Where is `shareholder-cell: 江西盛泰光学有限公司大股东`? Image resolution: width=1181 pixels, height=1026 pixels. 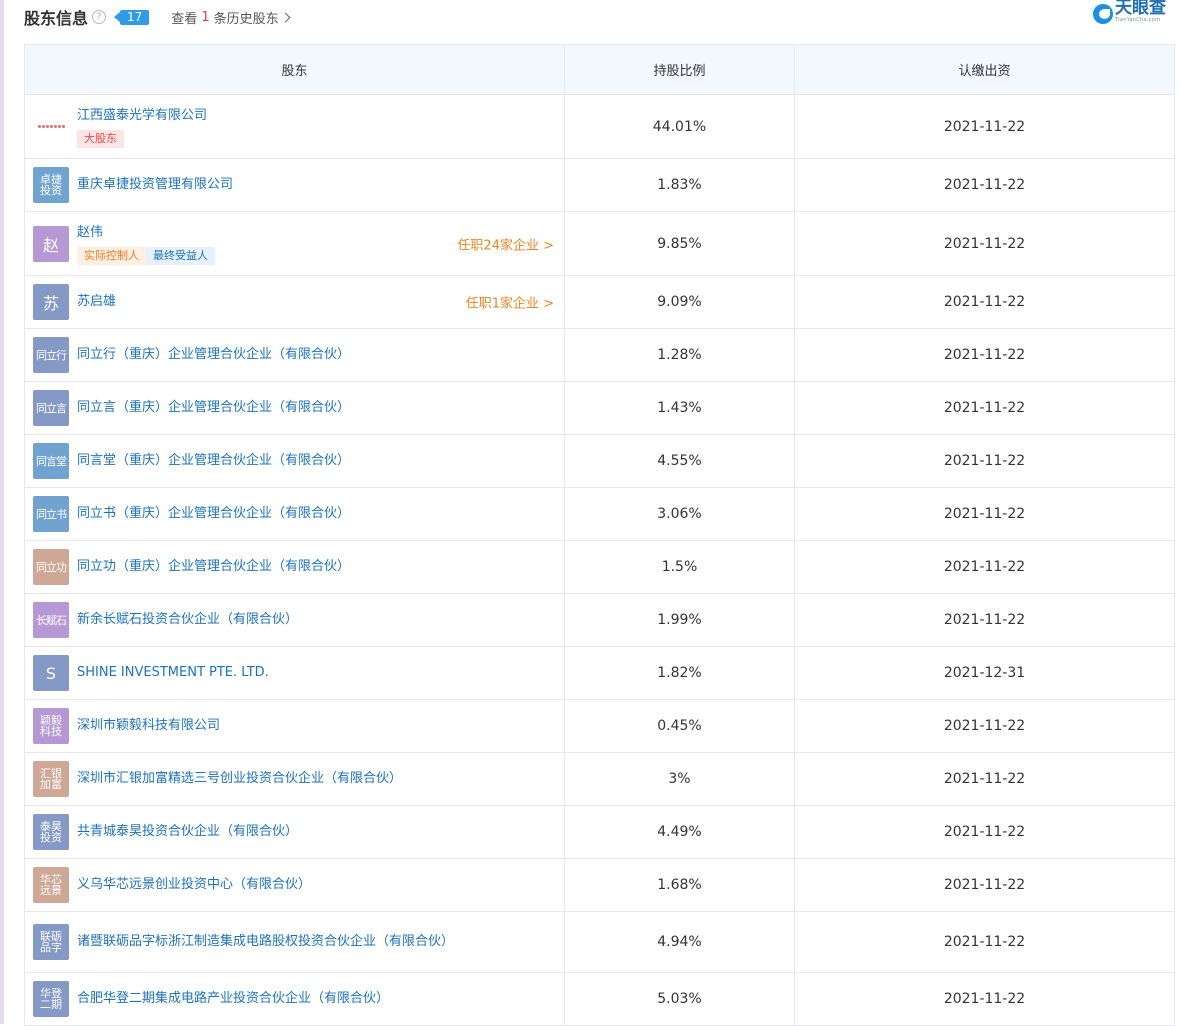 shareholder-cell: 江西盛泰光学有限公司大股东 is located at coordinates (294, 126).